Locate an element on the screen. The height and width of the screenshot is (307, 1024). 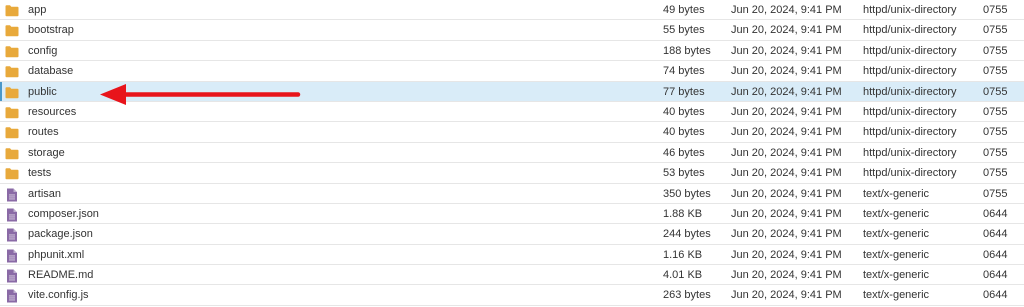
file-size: 74 bytes is located at coordinates (684, 71).